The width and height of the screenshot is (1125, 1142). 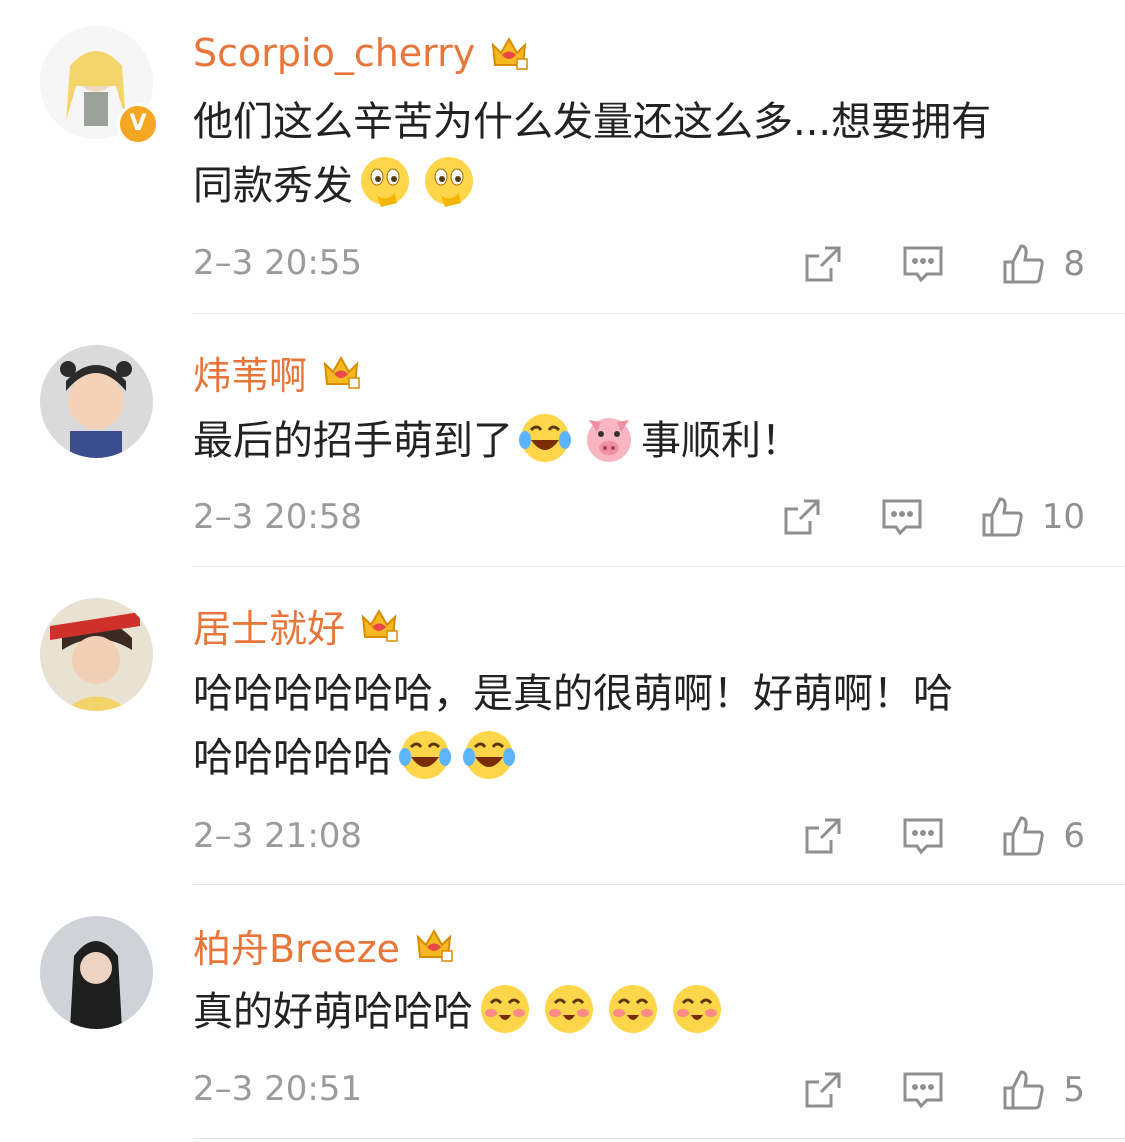 I want to click on like-button: 5, so click(x=1043, y=1090).